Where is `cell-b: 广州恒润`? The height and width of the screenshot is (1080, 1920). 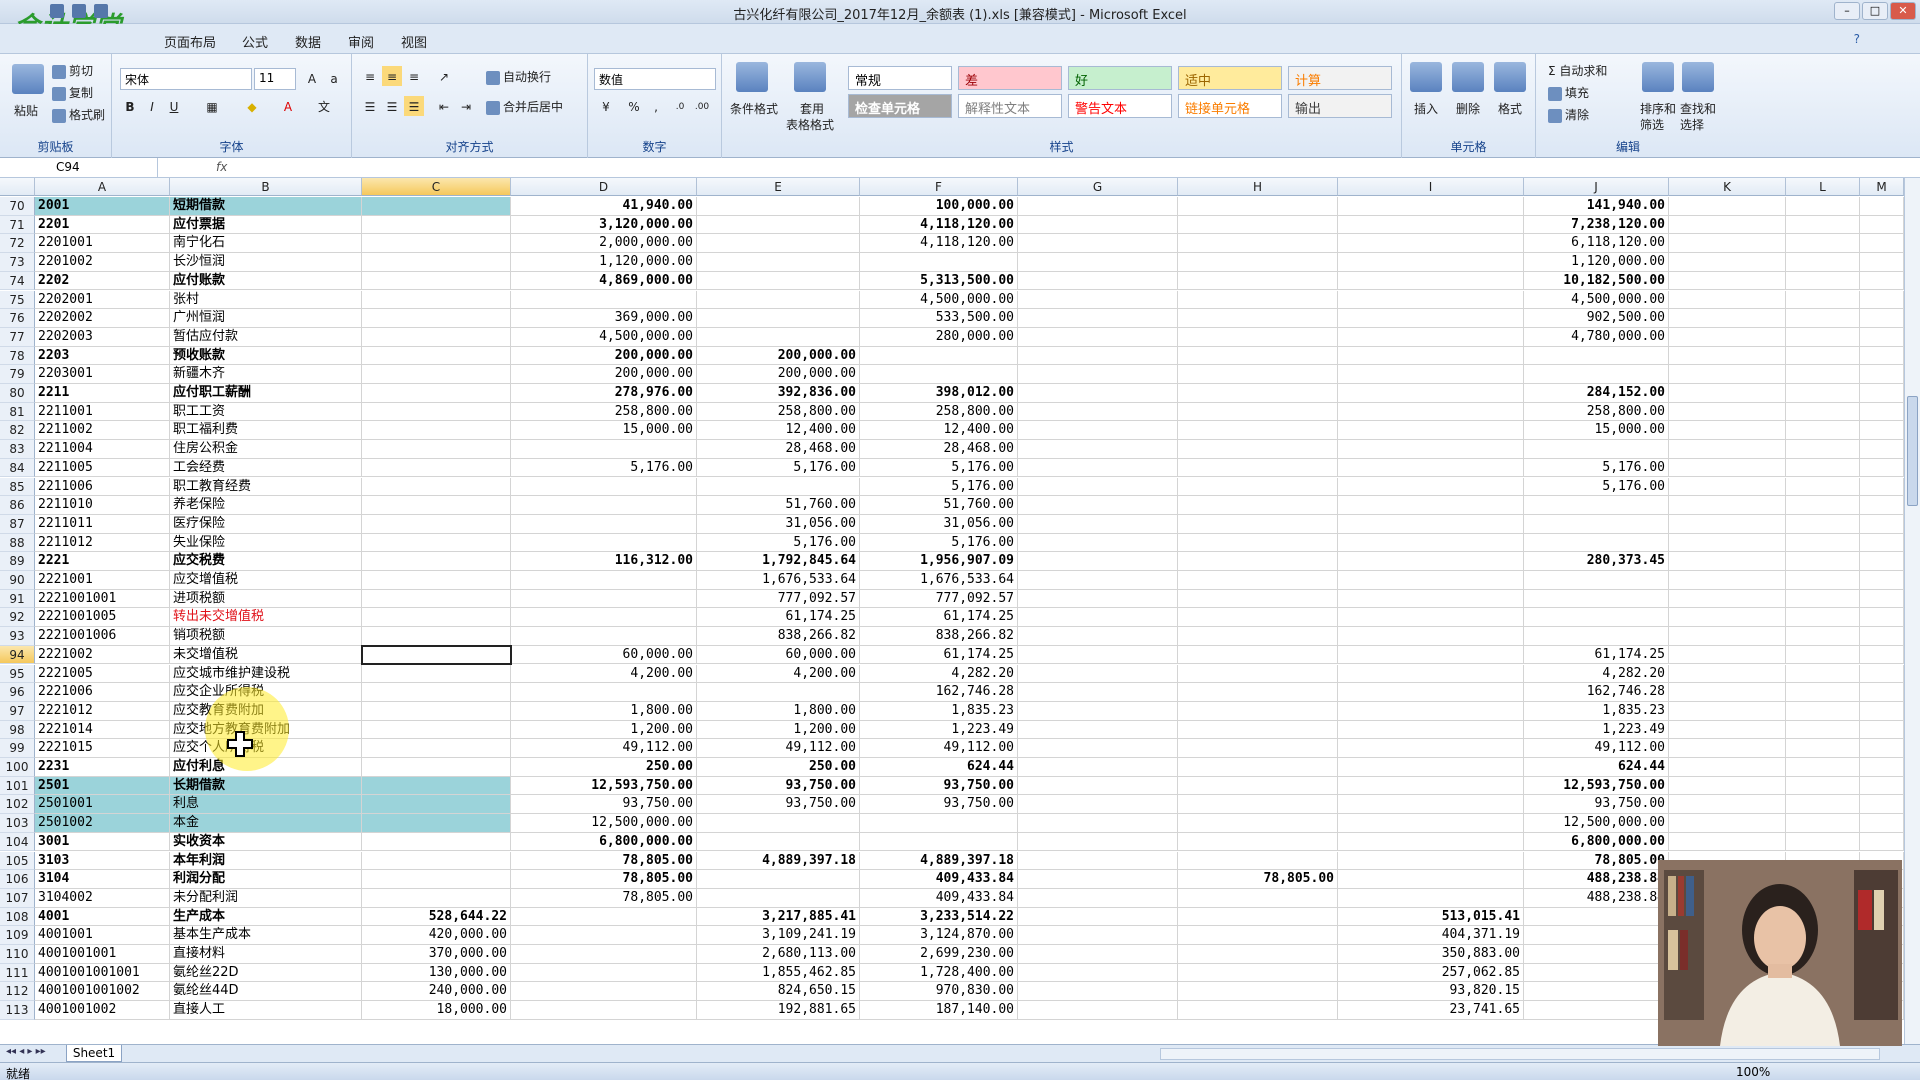
cell-b: 广州恒润 is located at coordinates (266, 318).